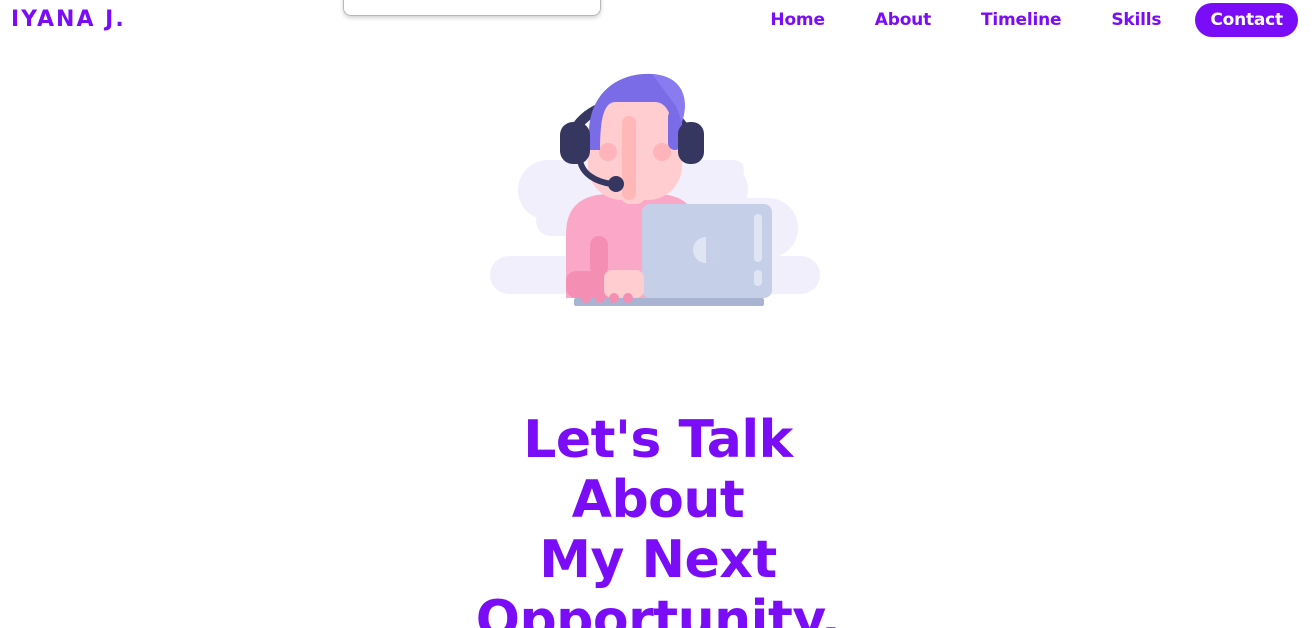  Describe the element at coordinates (797, 20) in the screenshot. I see `nav-home: Home` at that location.